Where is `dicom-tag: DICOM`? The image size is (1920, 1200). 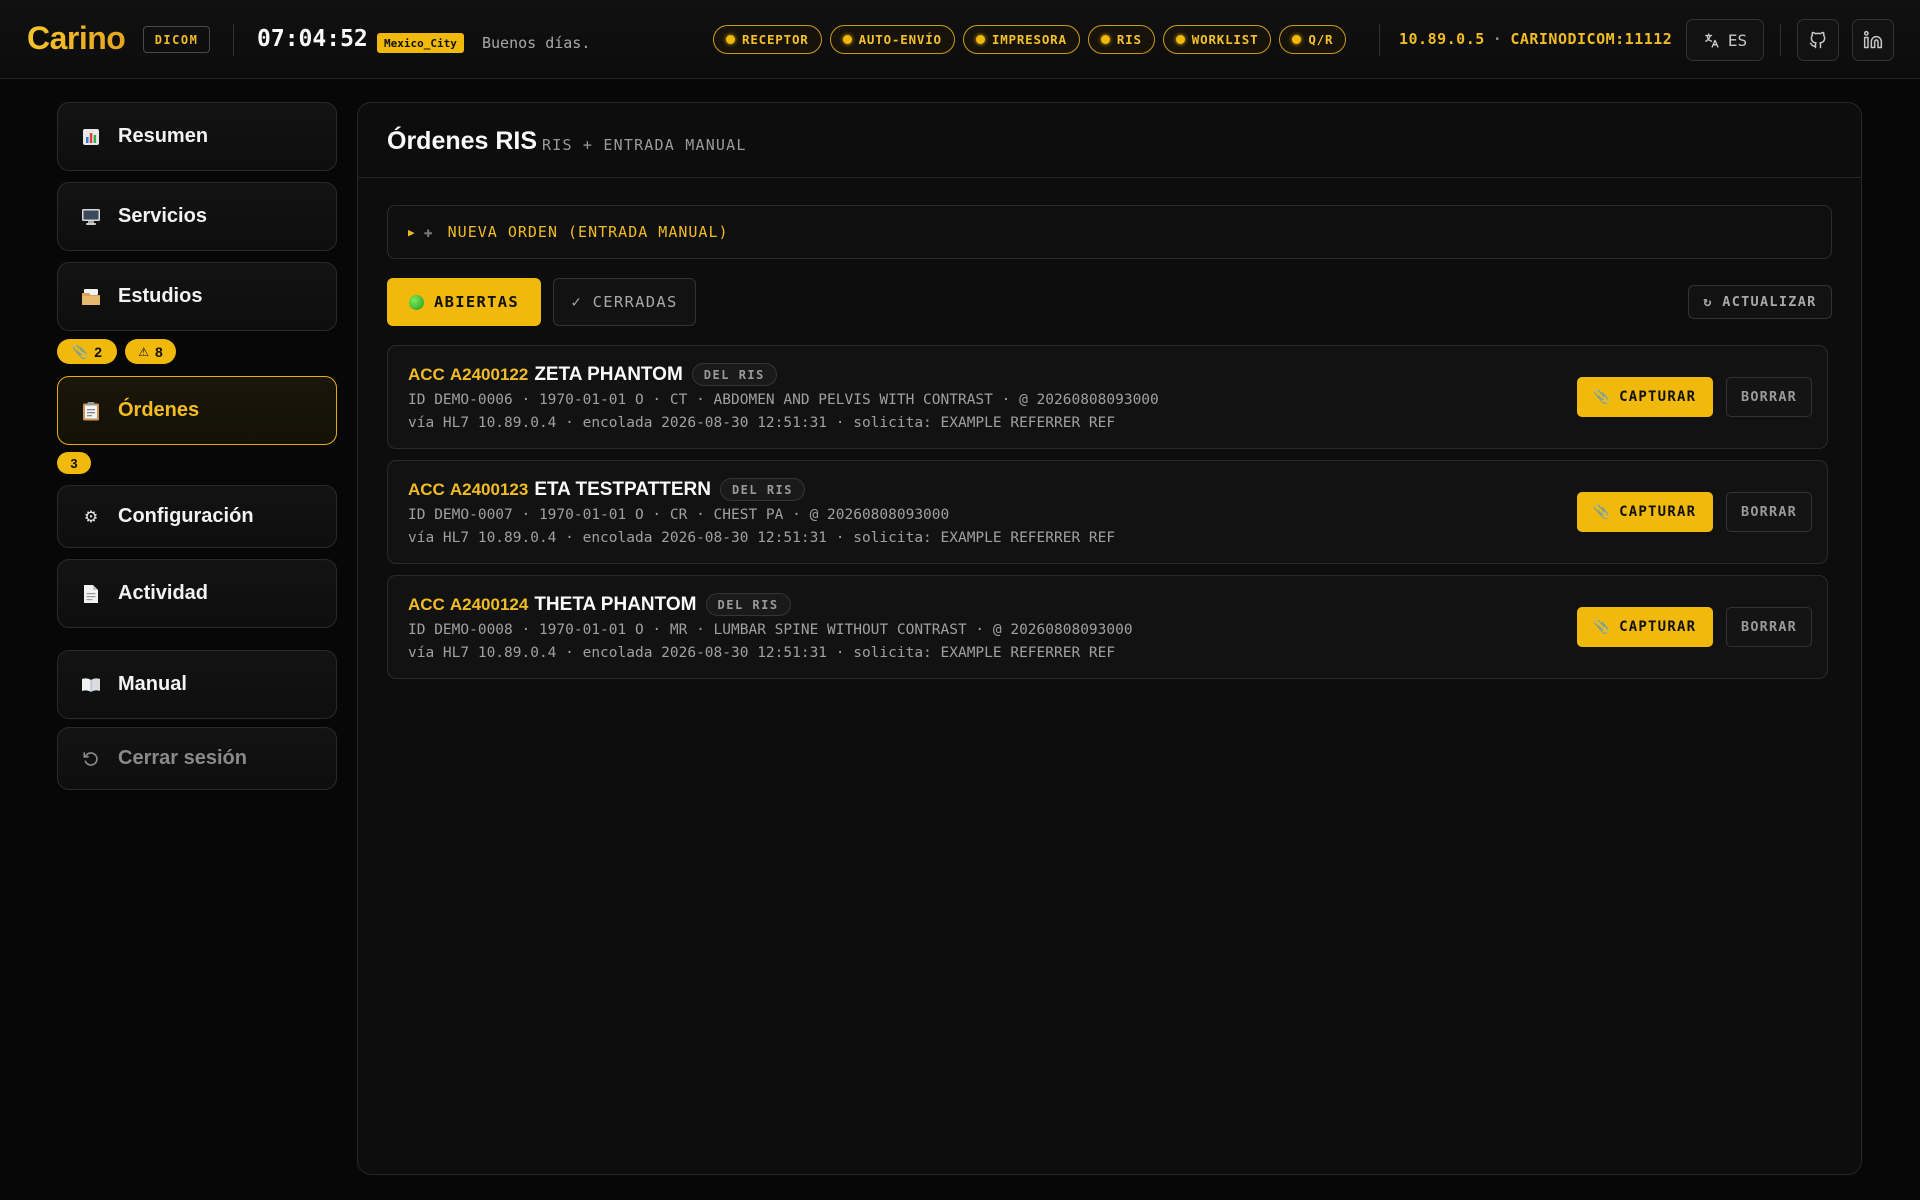
dicom-tag: DICOM is located at coordinates (176, 39).